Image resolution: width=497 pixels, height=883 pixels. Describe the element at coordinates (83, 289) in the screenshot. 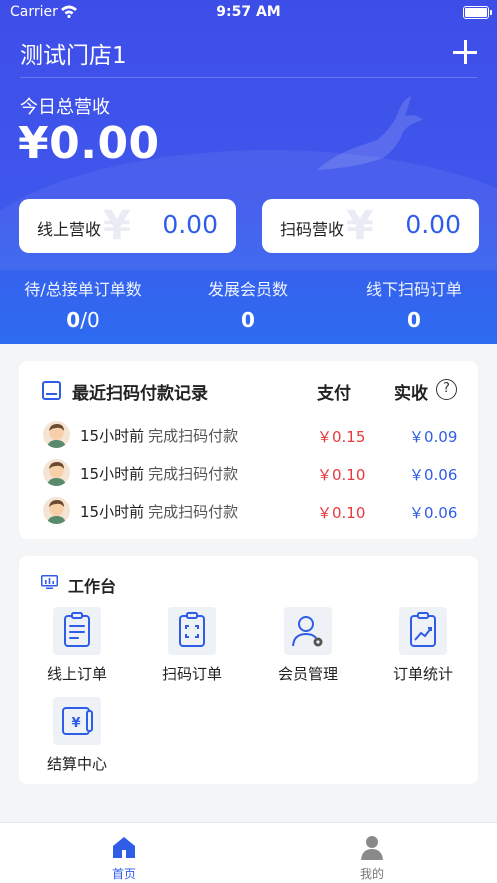

I see `stat-label: 待/总接单订单数` at that location.